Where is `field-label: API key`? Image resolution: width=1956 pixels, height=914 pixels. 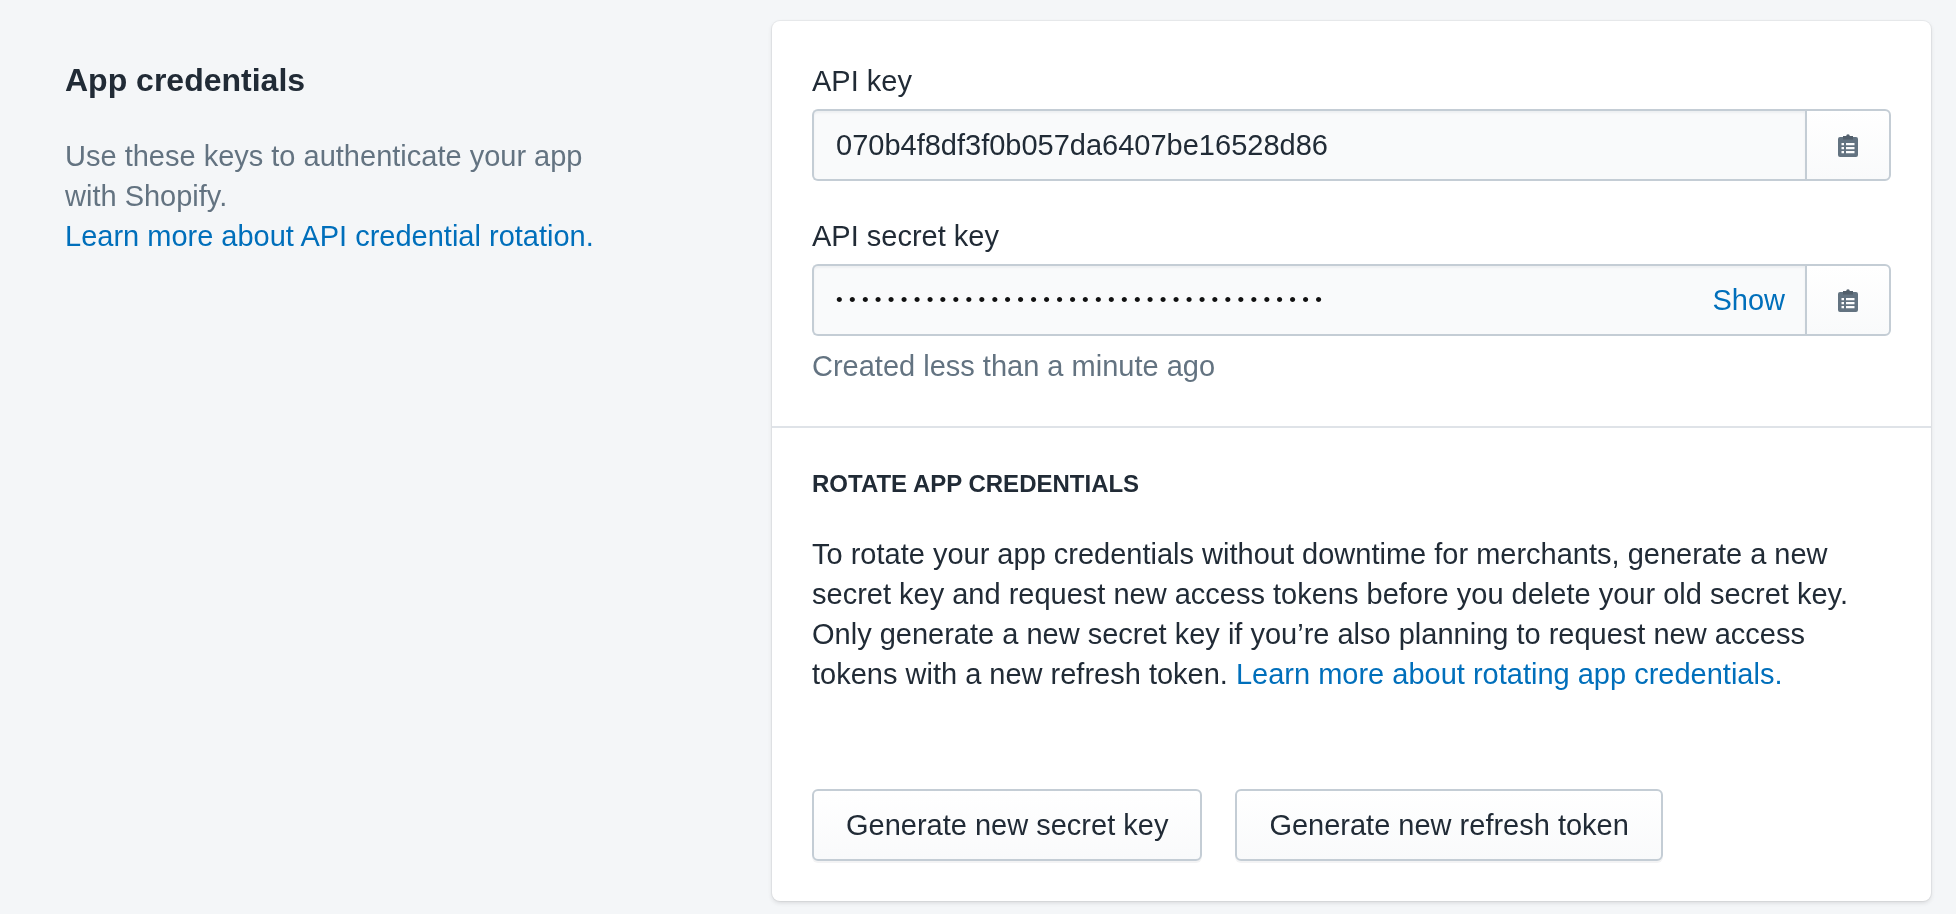
field-label: API key is located at coordinates (862, 81).